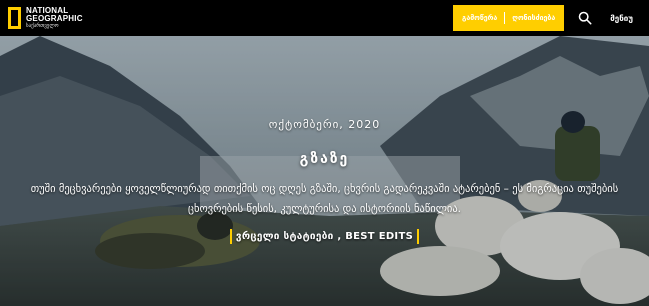 This screenshot has height=306, width=649. Describe the element at coordinates (533, 18) in the screenshot. I see `events-button: ღონისძიება` at that location.